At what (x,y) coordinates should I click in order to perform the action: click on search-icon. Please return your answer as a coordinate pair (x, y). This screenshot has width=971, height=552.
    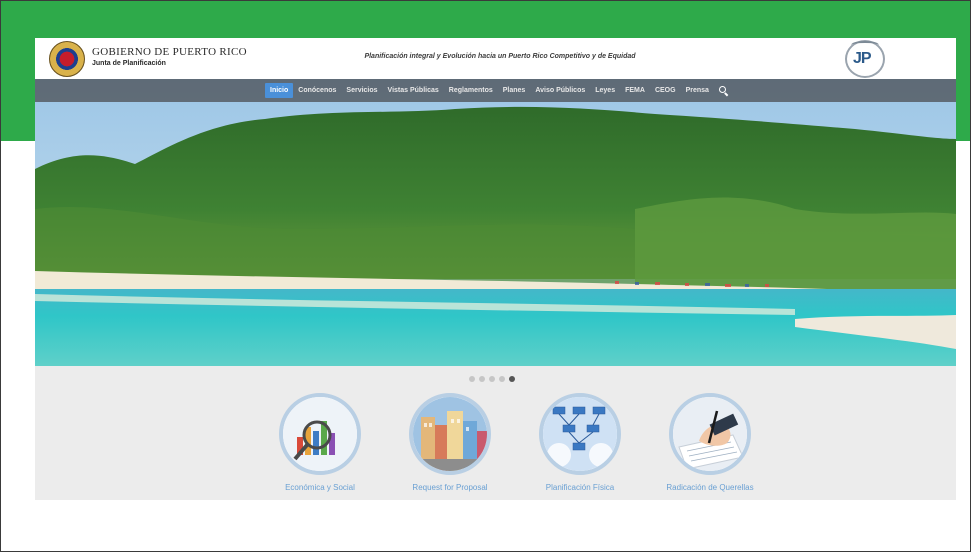
    Looking at the image, I should click on (724, 91).